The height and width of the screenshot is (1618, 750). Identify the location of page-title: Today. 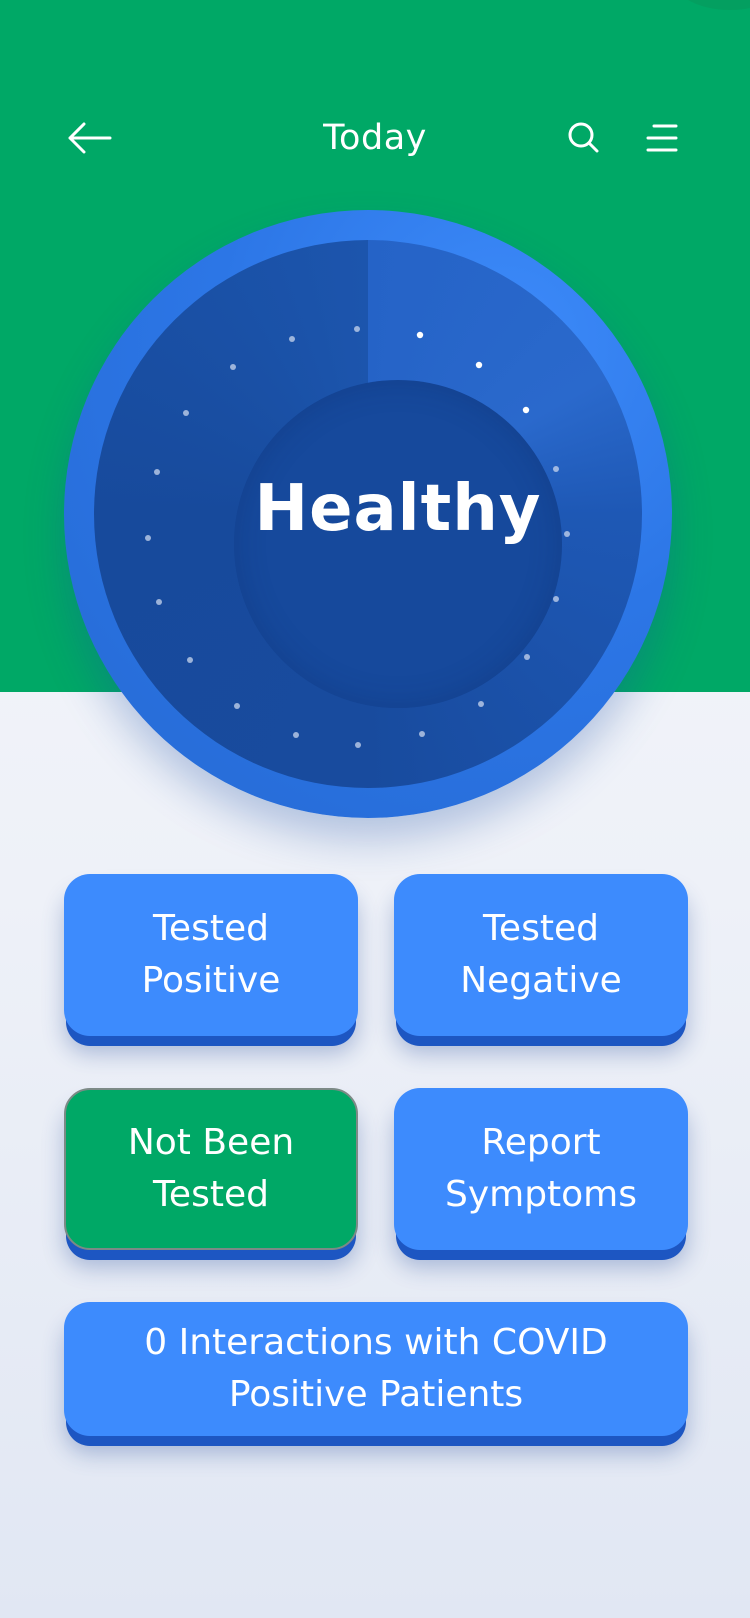
(375, 138).